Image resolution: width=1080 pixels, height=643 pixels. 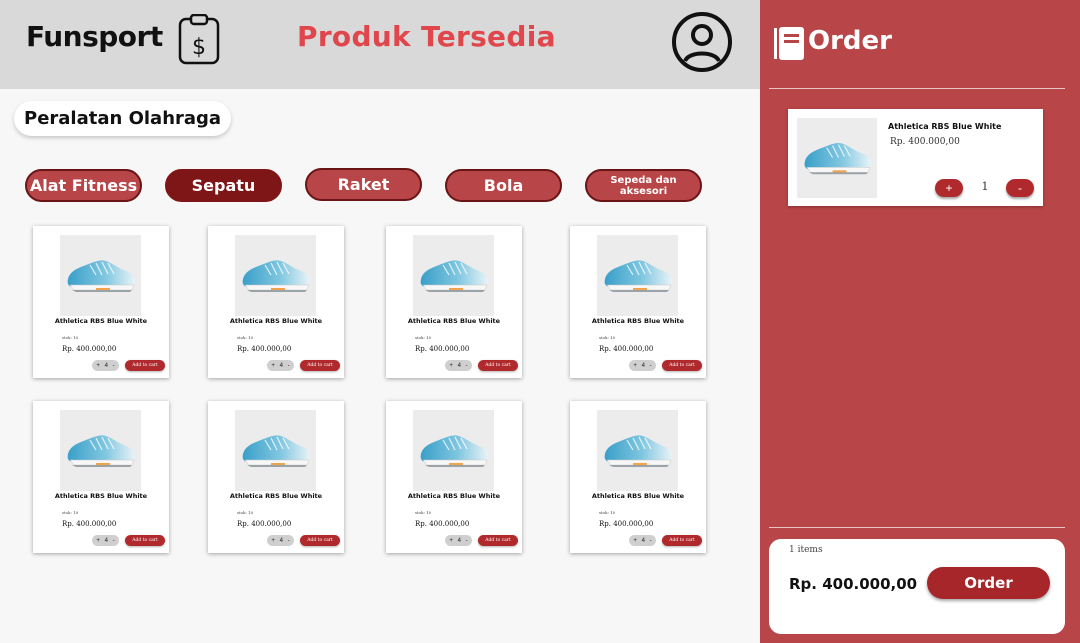 I want to click on category-raket: Raket, so click(x=363, y=184).